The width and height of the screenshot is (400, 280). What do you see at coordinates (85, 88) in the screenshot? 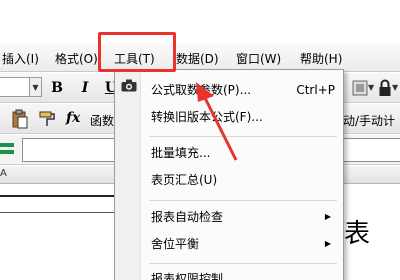
I see `italic-button: I` at bounding box center [85, 88].